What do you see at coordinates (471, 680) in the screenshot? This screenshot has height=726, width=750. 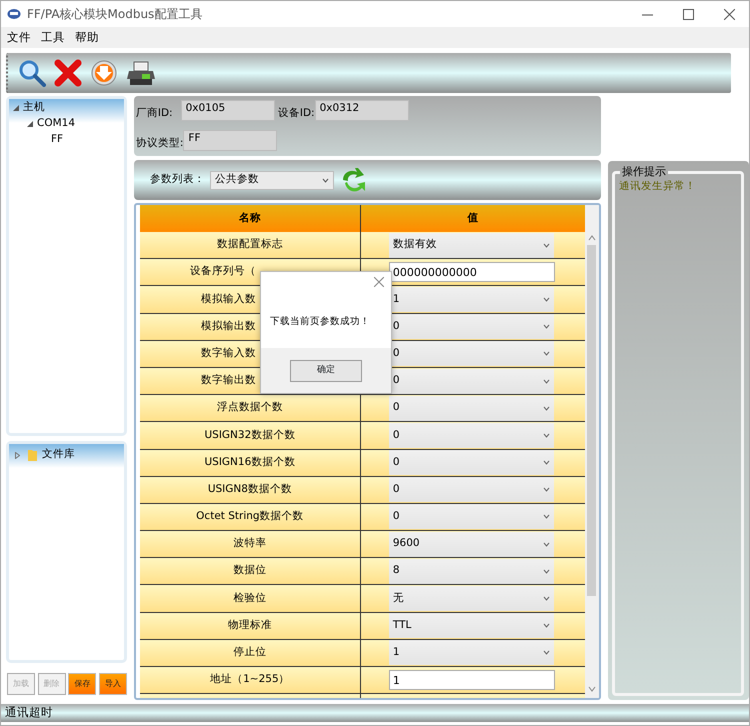 I see `value-field: 1` at bounding box center [471, 680].